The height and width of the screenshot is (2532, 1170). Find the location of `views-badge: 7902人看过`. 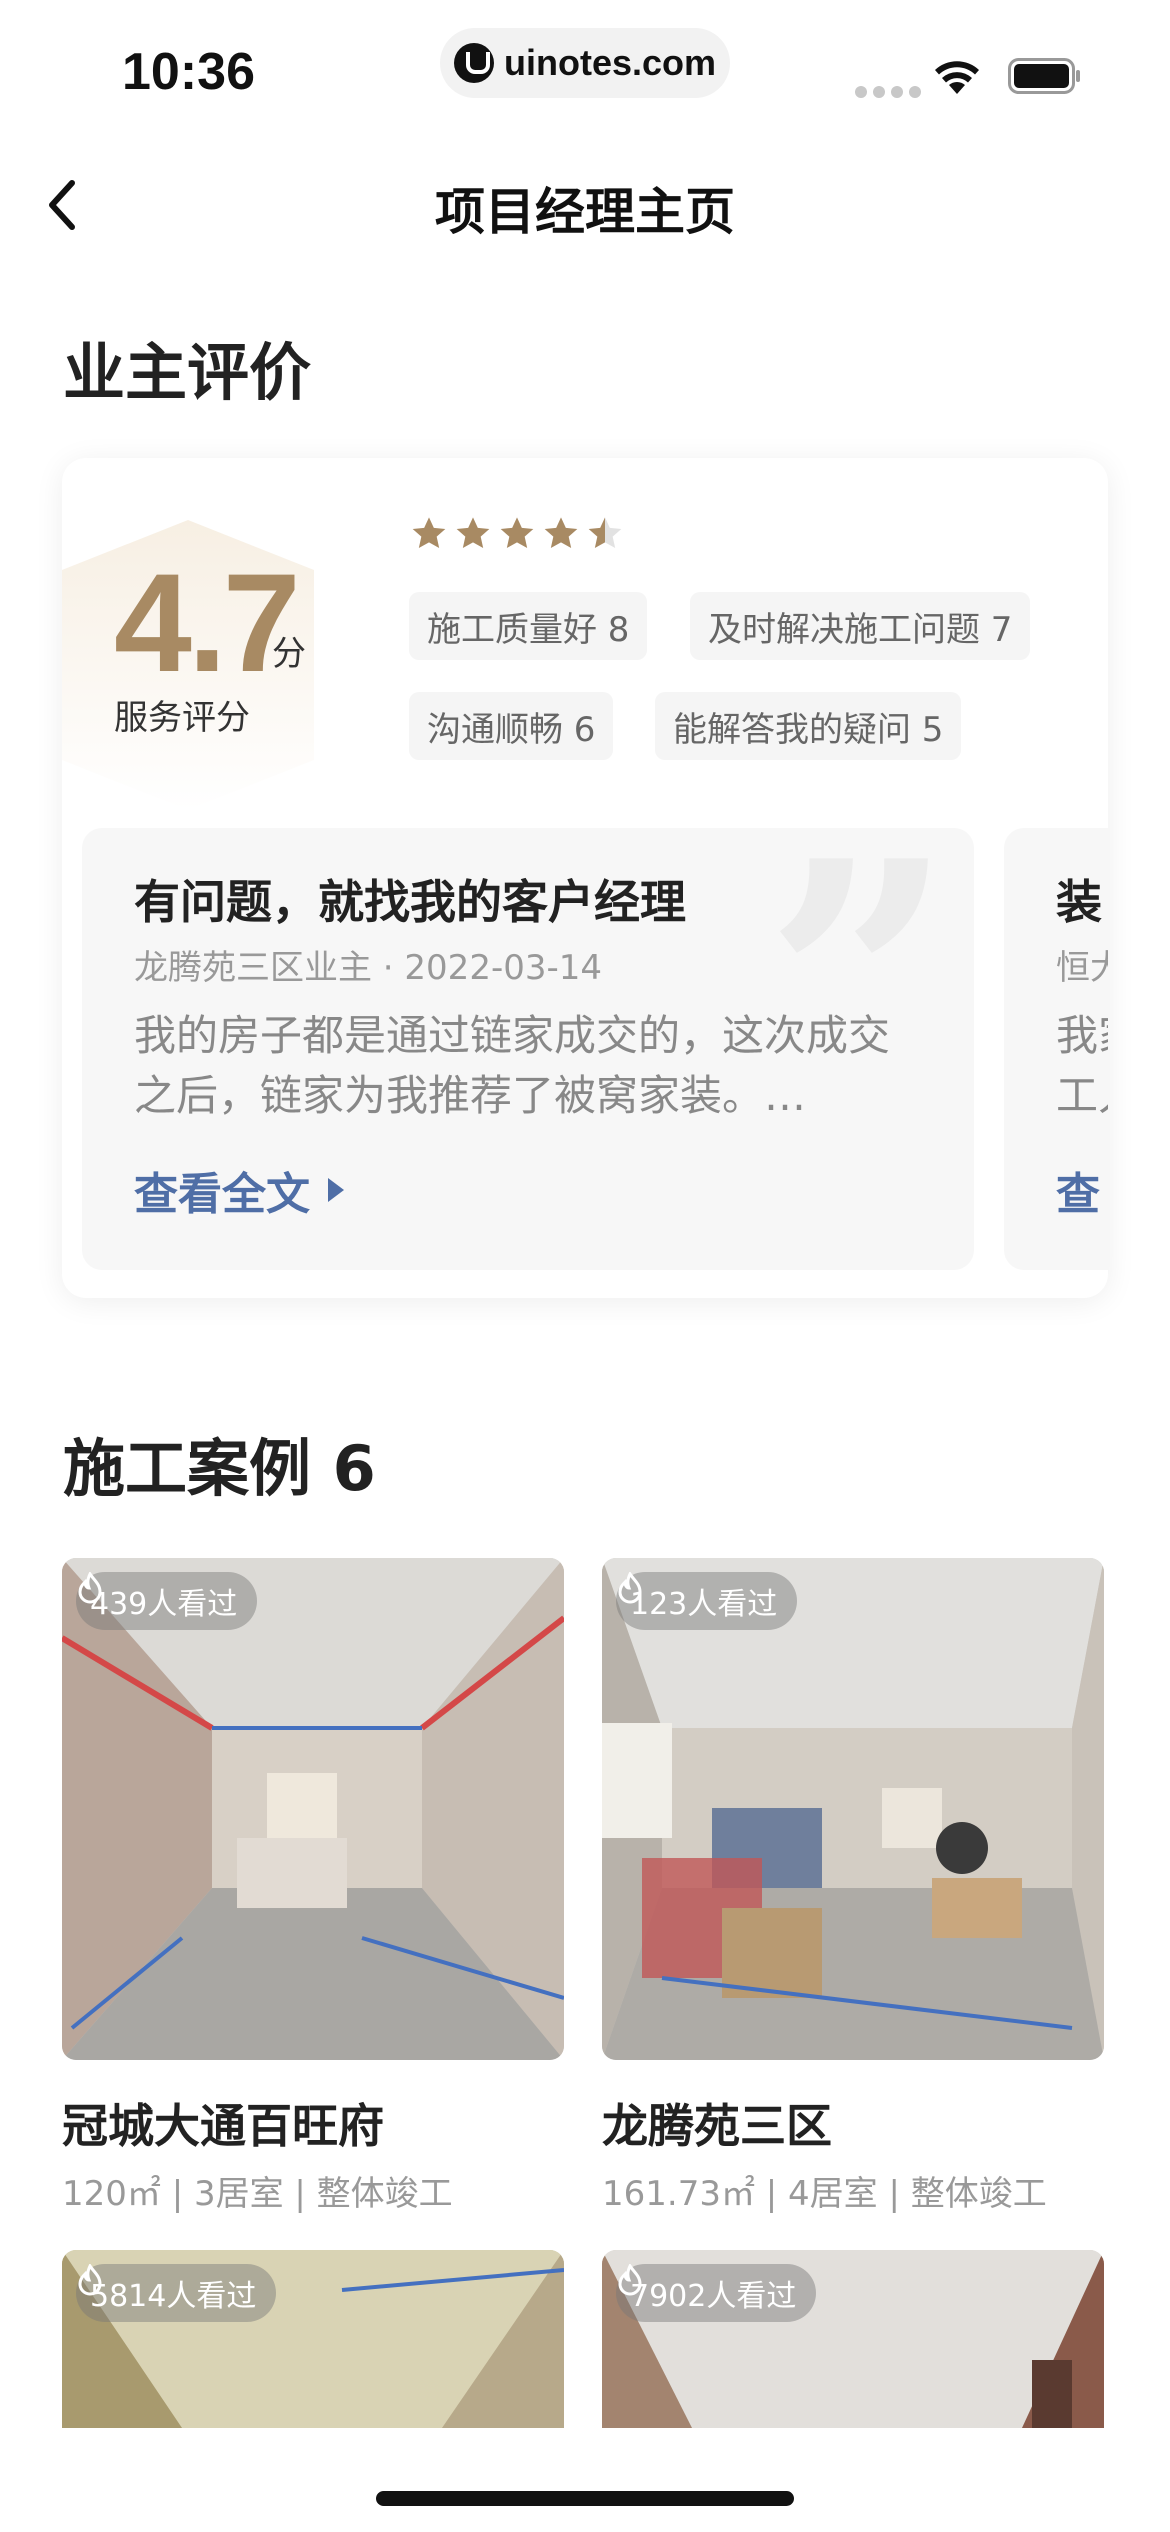

views-badge: 7902人看过 is located at coordinates (716, 2293).